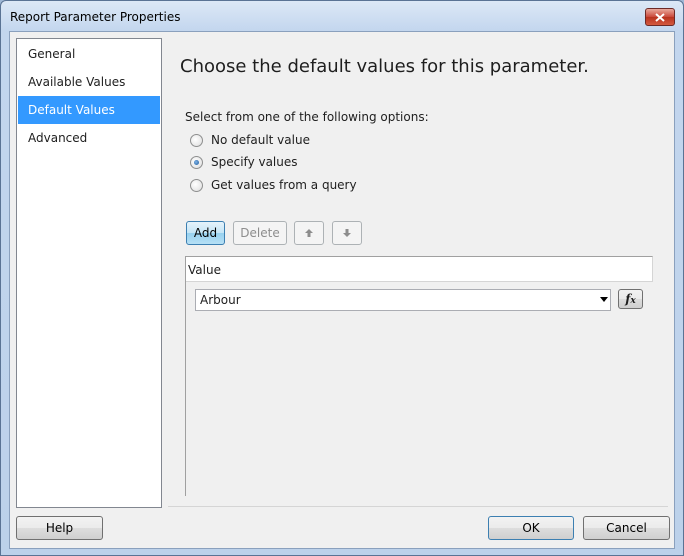 This screenshot has width=684, height=556. I want to click on close-button, so click(660, 17).